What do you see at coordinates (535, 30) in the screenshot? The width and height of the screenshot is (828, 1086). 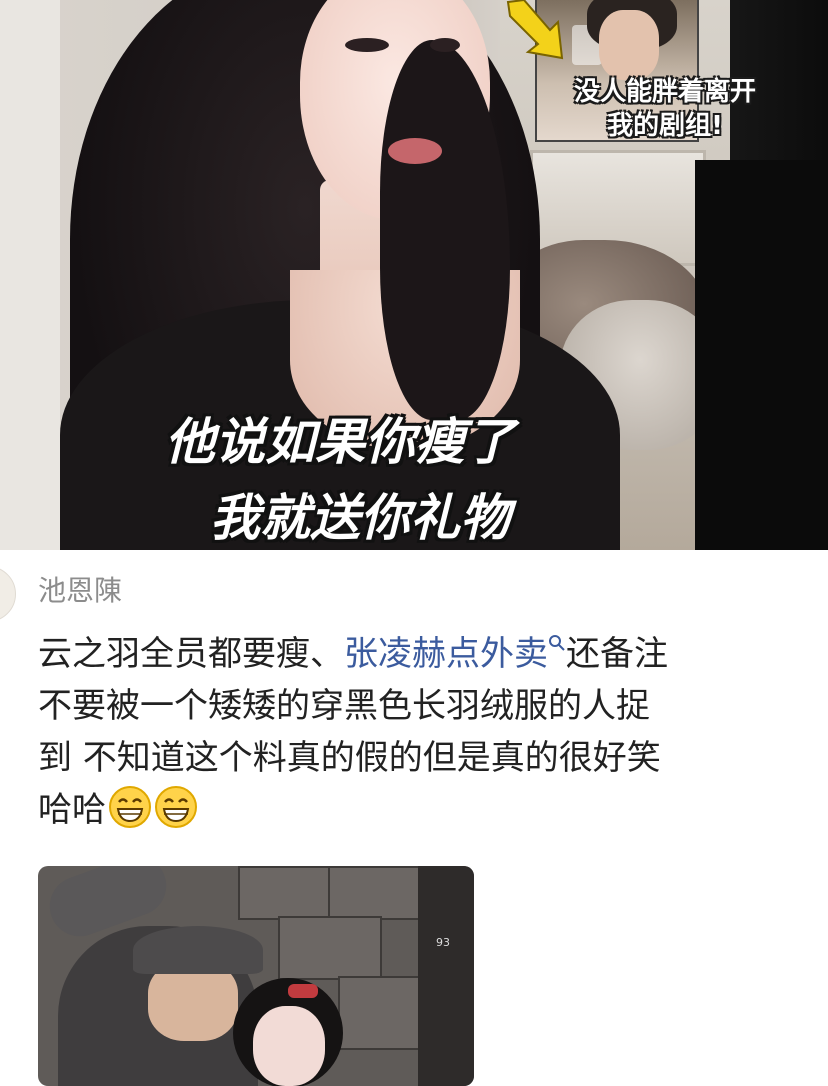 I see `arrow-icon` at bounding box center [535, 30].